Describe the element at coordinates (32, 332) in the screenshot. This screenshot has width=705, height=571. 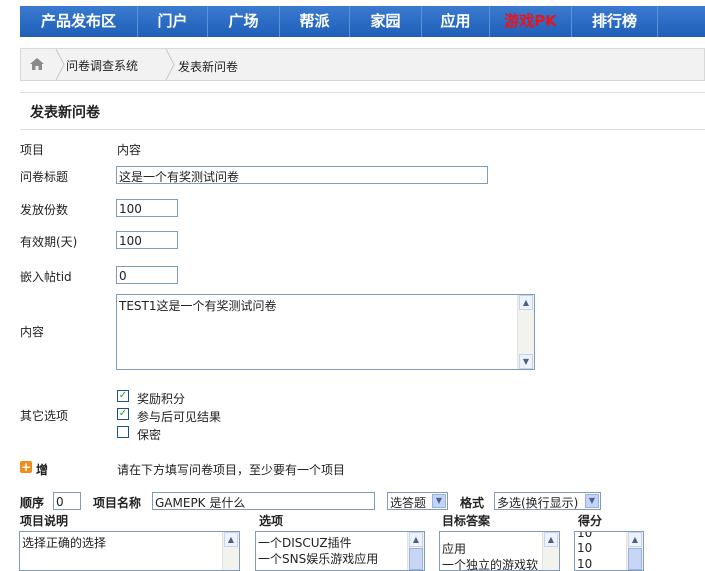
I see `content-label: 内容` at that location.